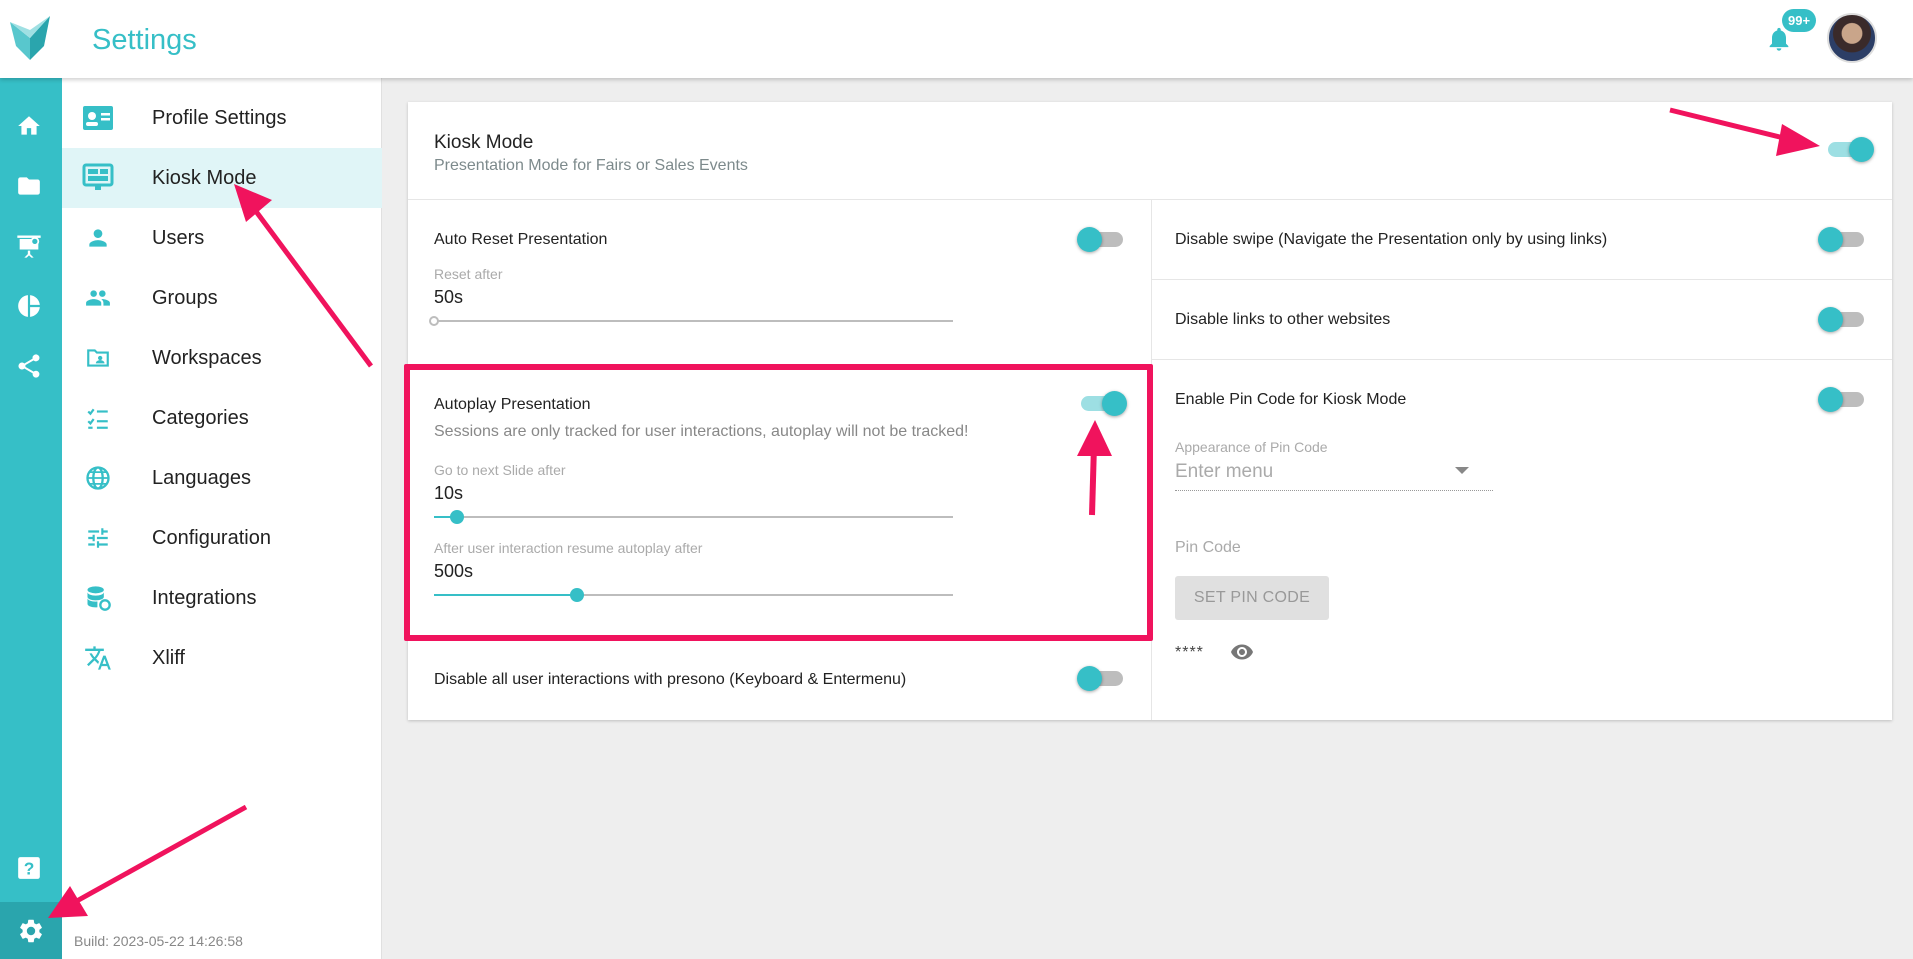  What do you see at coordinates (98, 478) in the screenshot?
I see `globe-icon` at bounding box center [98, 478].